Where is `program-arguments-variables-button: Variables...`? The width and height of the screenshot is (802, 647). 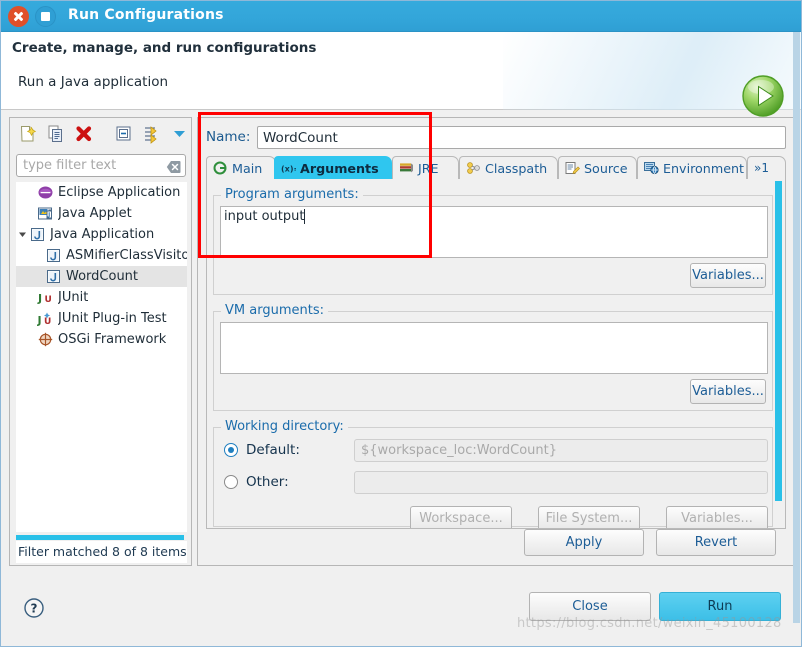
program-arguments-variables-button: Variables... is located at coordinates (728, 275).